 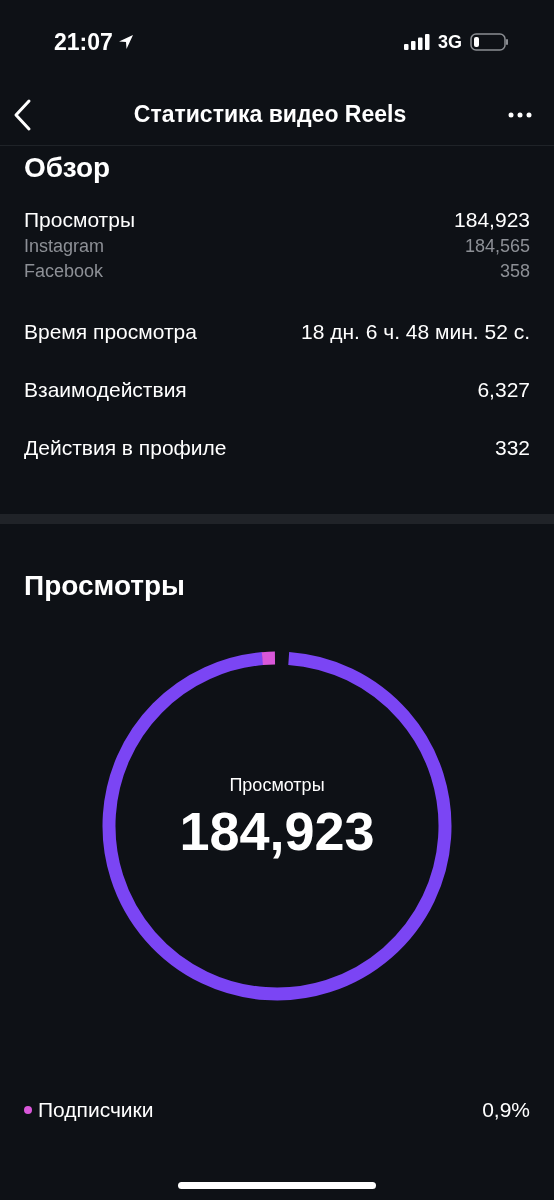 What do you see at coordinates (22, 114) in the screenshot?
I see `back-button` at bounding box center [22, 114].